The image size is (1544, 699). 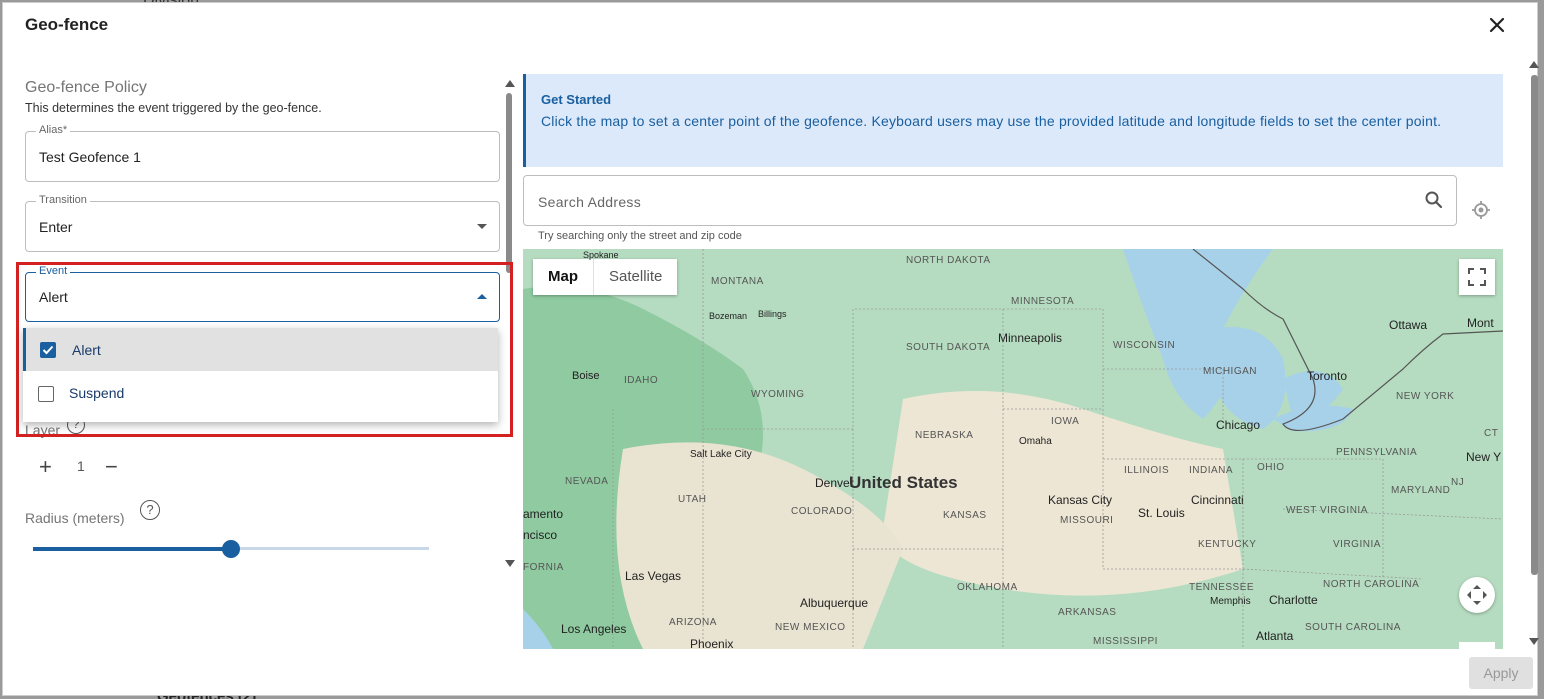 What do you see at coordinates (1377, 452) in the screenshot?
I see `state-label: PENNSYLVANIA` at bounding box center [1377, 452].